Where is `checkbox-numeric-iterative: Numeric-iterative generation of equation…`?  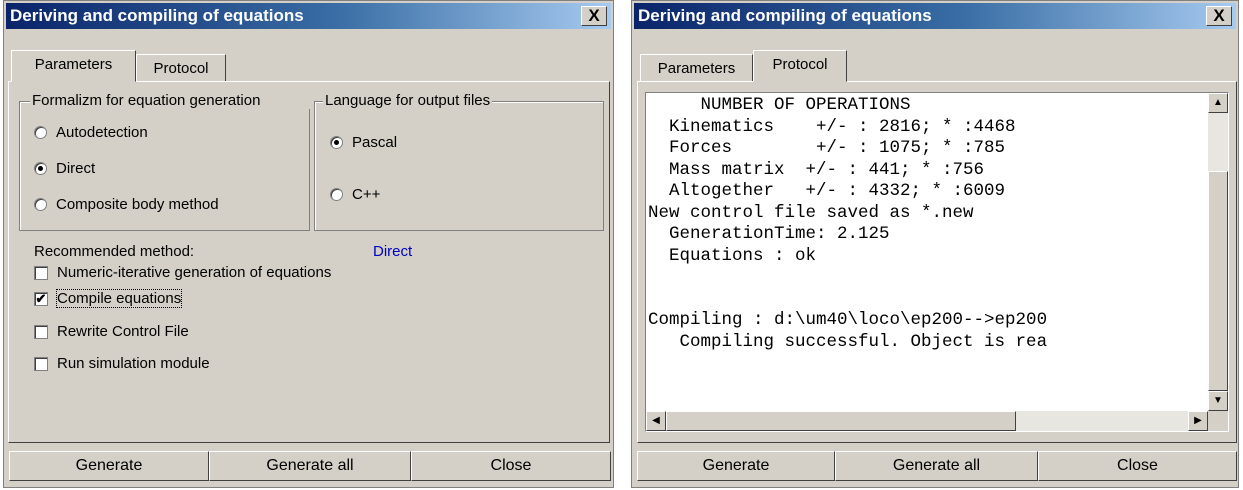
checkbox-numeric-iterative: Numeric-iterative generation of equation… is located at coordinates (182, 272).